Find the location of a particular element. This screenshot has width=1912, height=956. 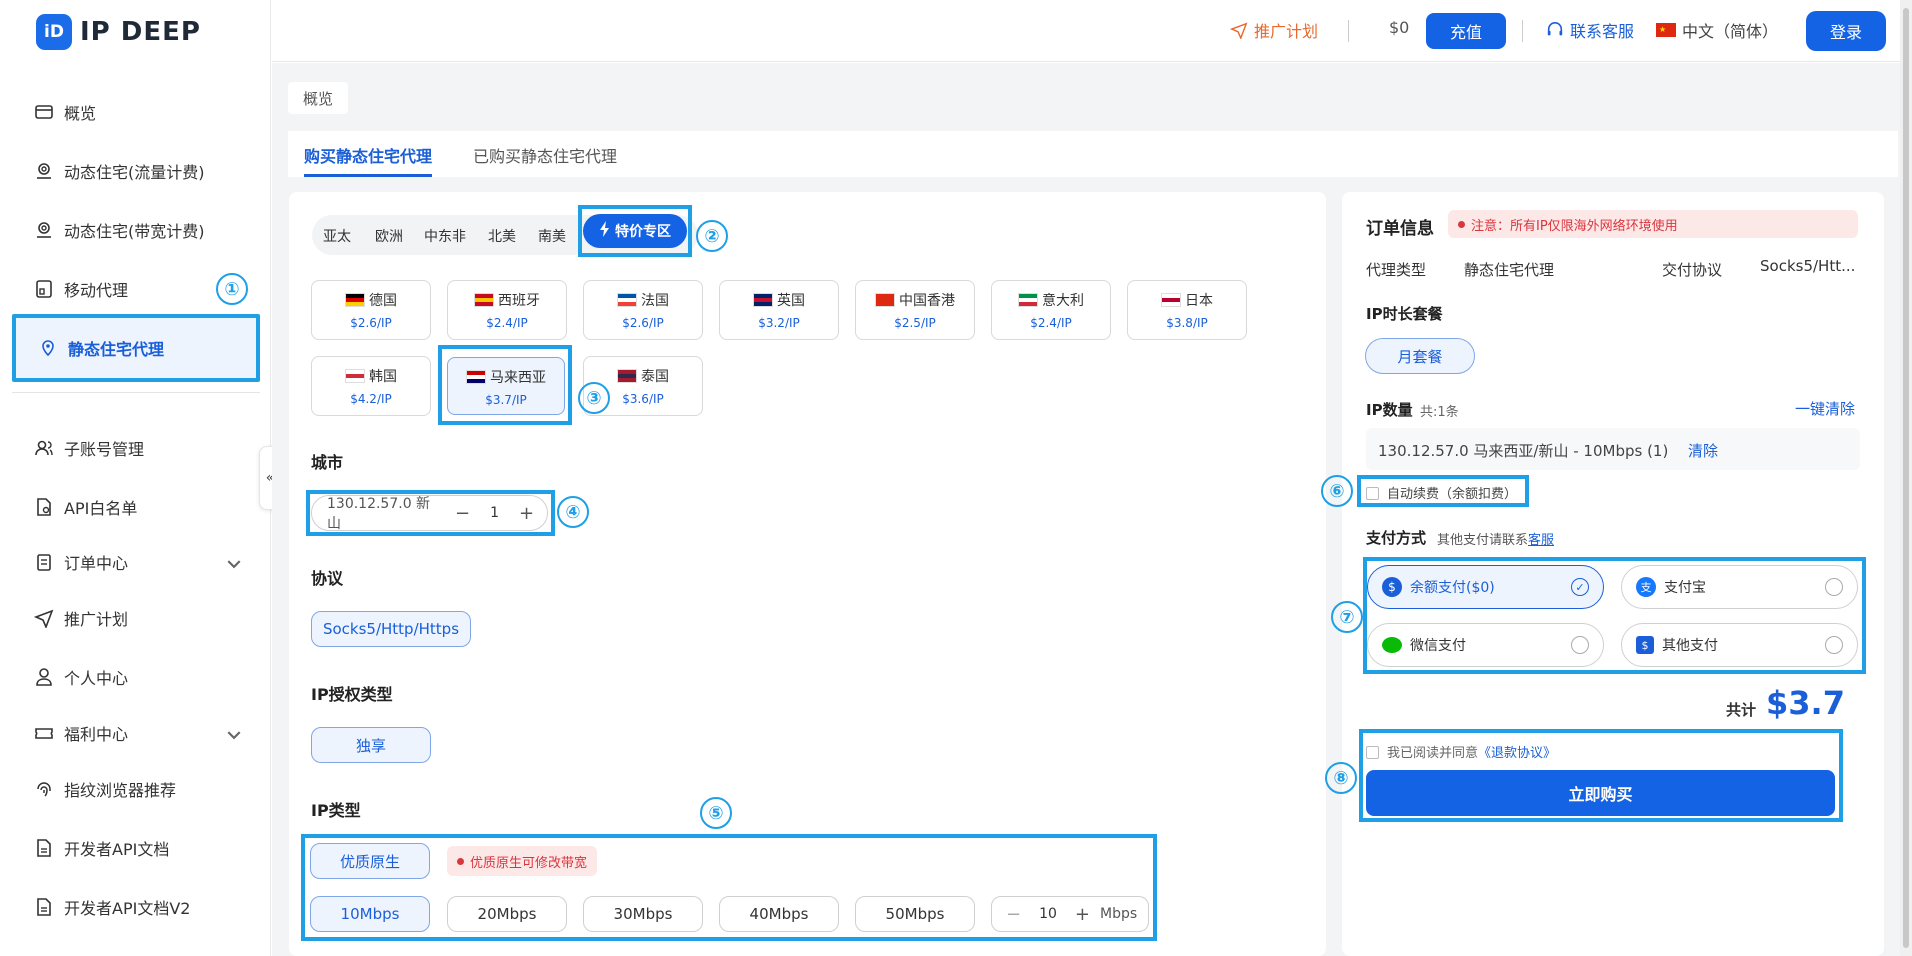

package-option: 月套餐 is located at coordinates (1420, 356).